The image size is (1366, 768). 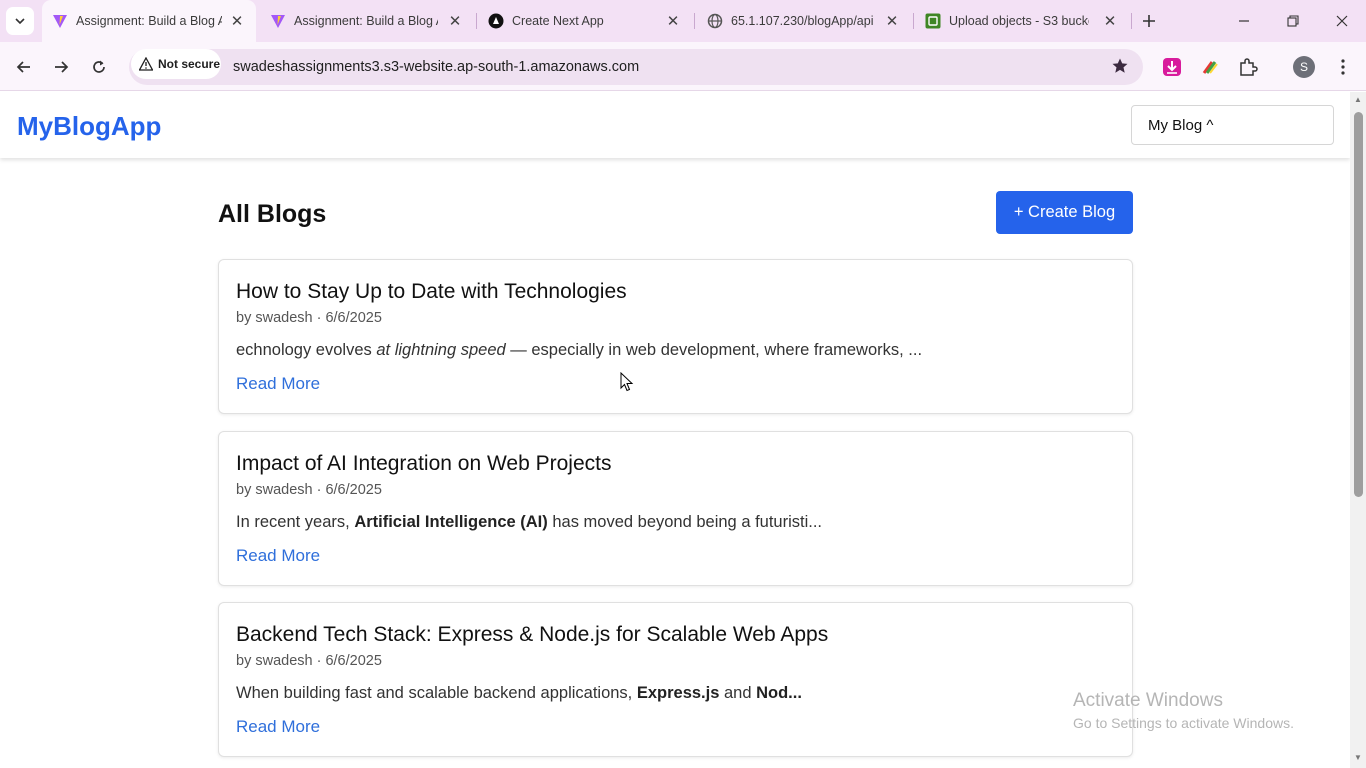 I want to click on excerpt-text: echnology evolves, so click(x=306, y=350).